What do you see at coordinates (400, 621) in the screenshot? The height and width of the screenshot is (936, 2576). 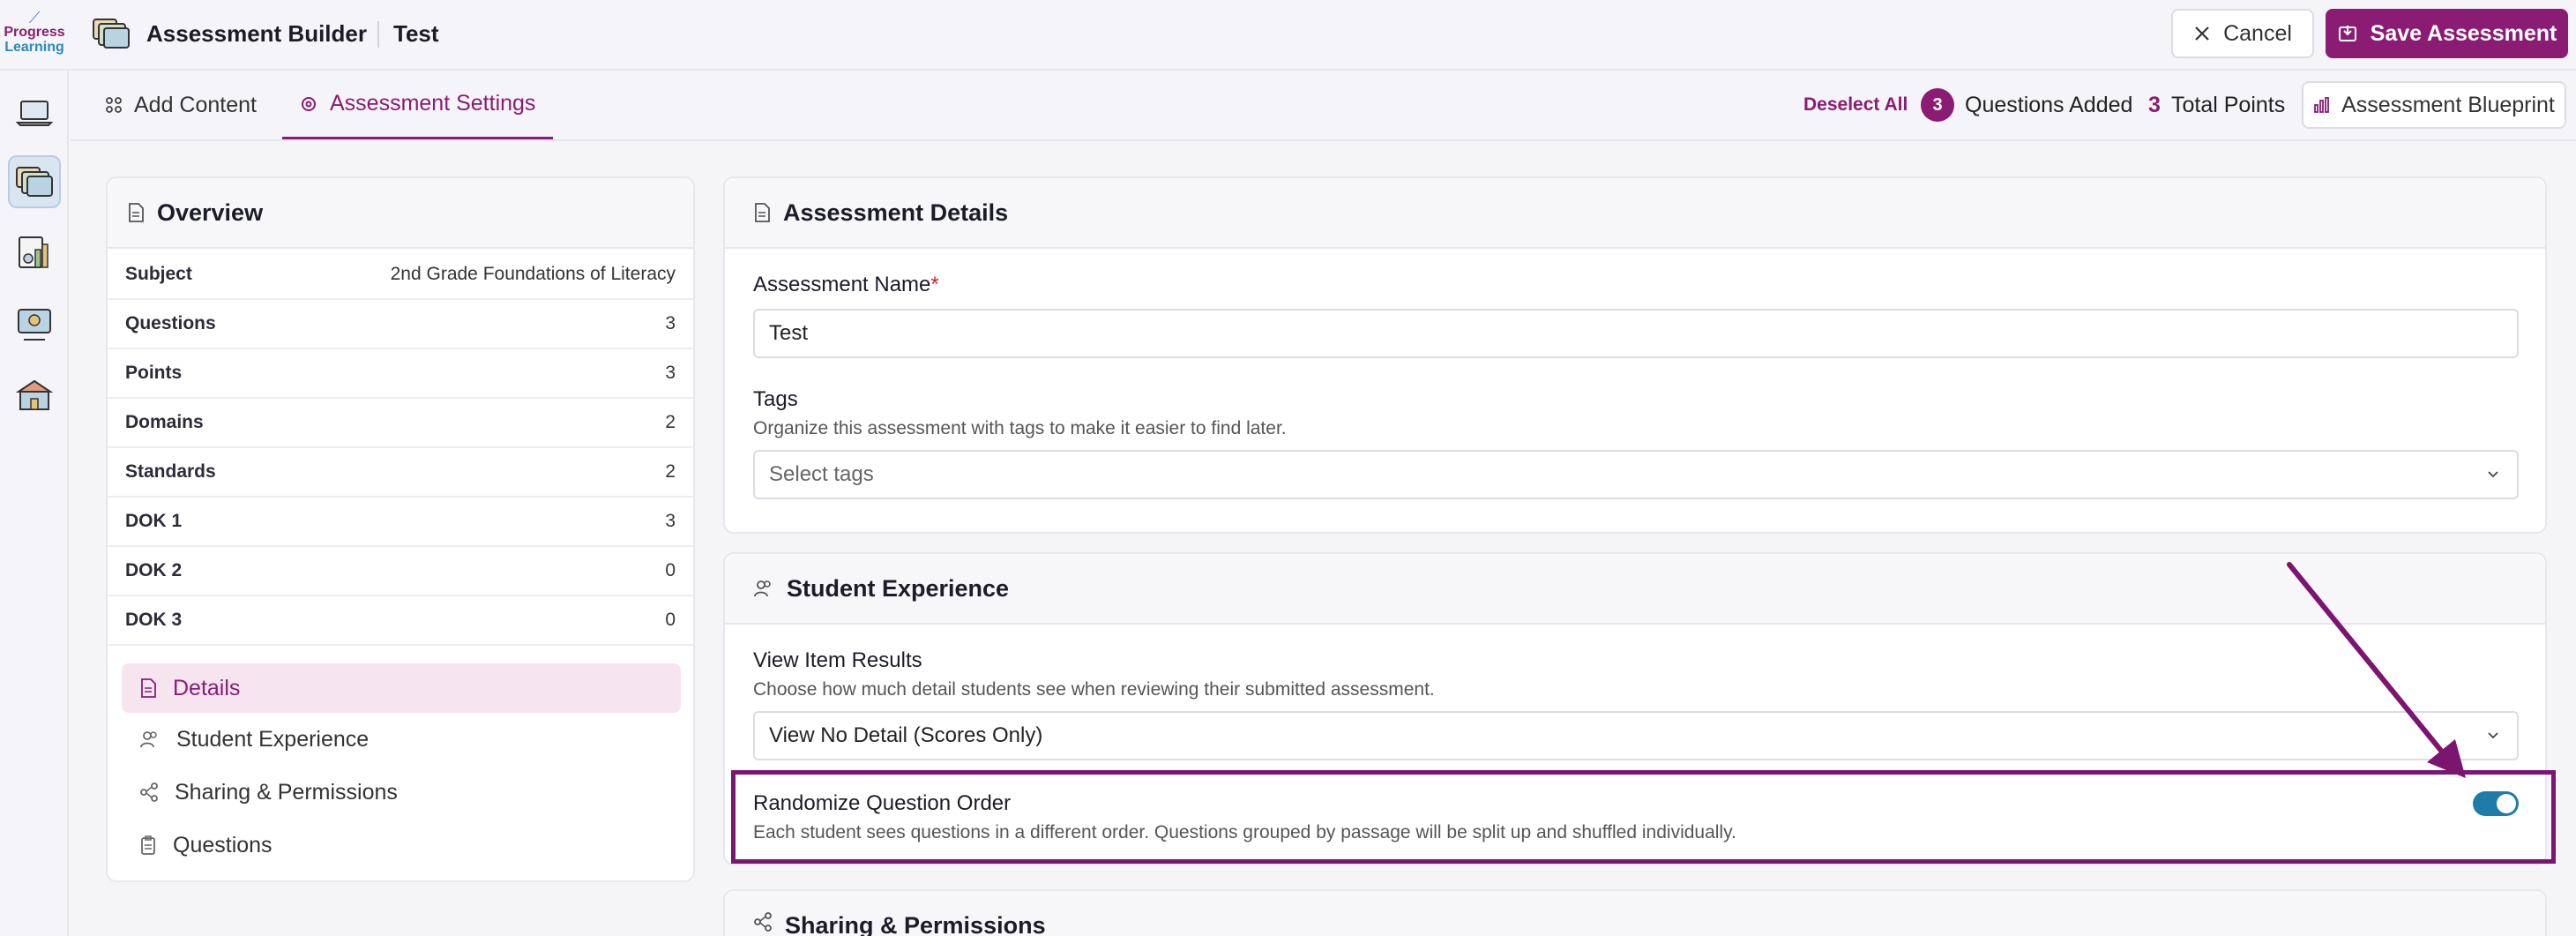 I see `overview-row: DOK 3 0` at bounding box center [400, 621].